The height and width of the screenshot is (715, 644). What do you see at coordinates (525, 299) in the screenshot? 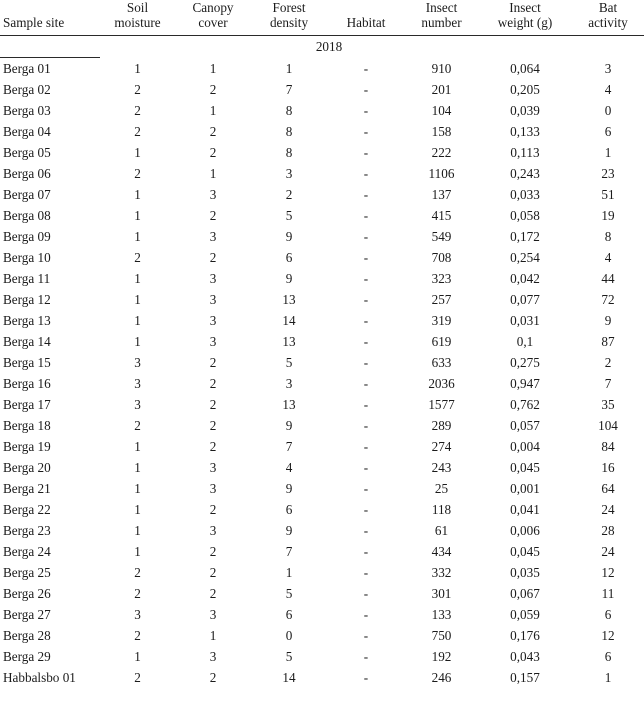
I see `cell-insect_w: 0,077` at bounding box center [525, 299].